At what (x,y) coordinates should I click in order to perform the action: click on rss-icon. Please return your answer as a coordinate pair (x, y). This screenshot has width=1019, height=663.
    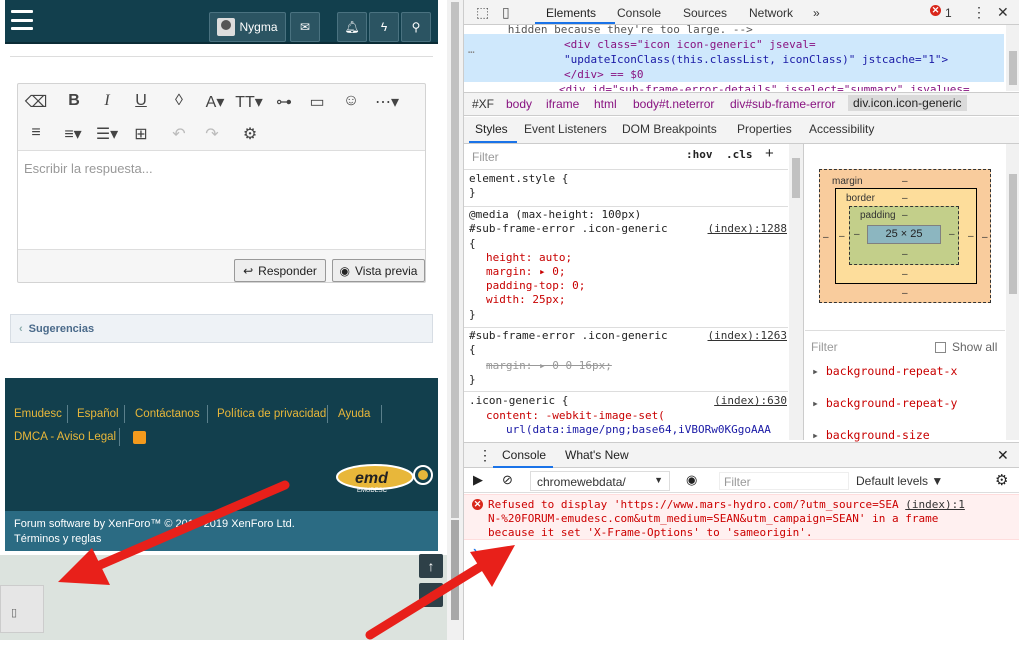
    Looking at the image, I should click on (139, 437).